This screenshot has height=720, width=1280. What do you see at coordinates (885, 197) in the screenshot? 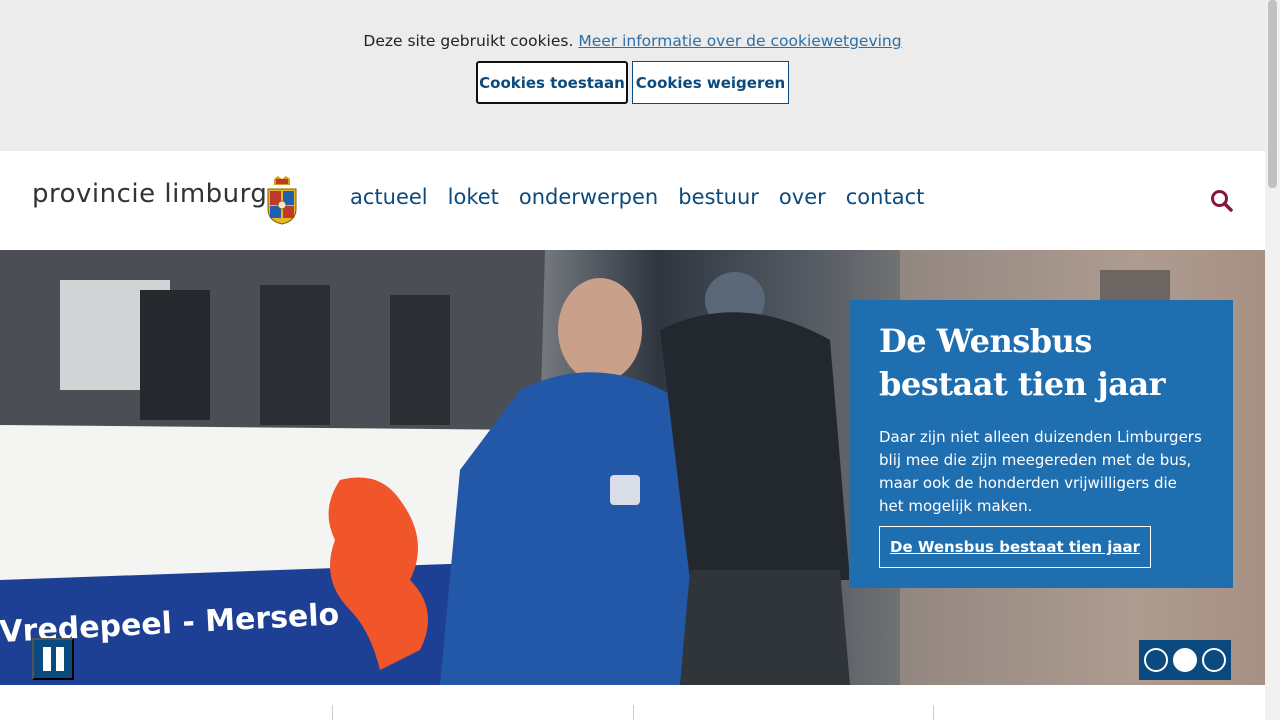
I see `nav-item-contact: contact` at bounding box center [885, 197].